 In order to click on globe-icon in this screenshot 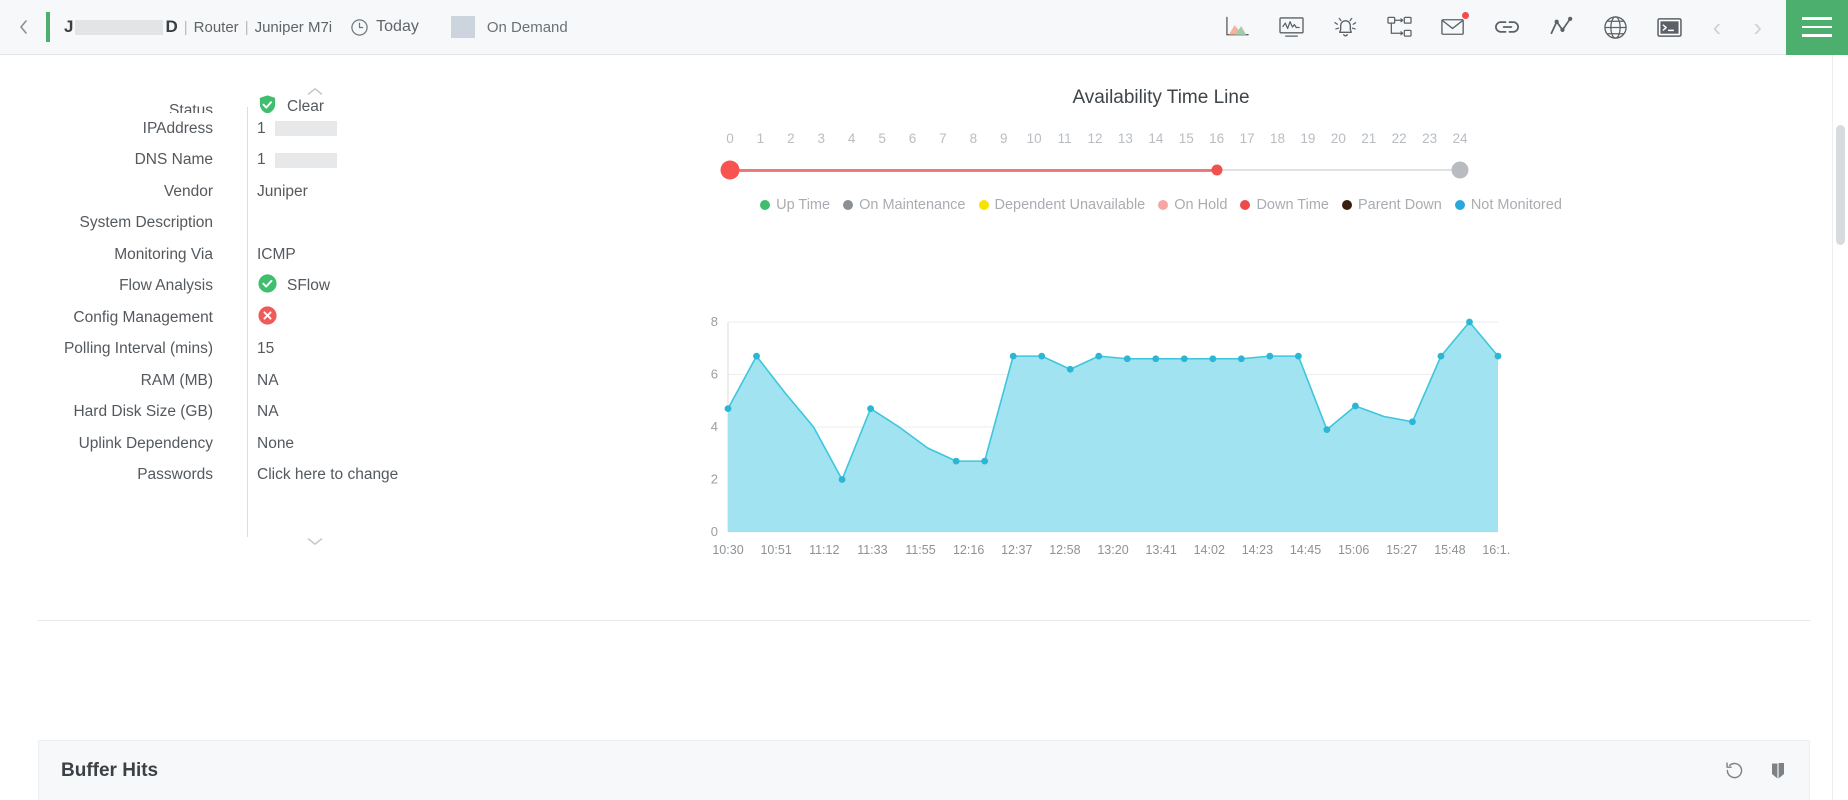, I will do `click(1616, 27)`.